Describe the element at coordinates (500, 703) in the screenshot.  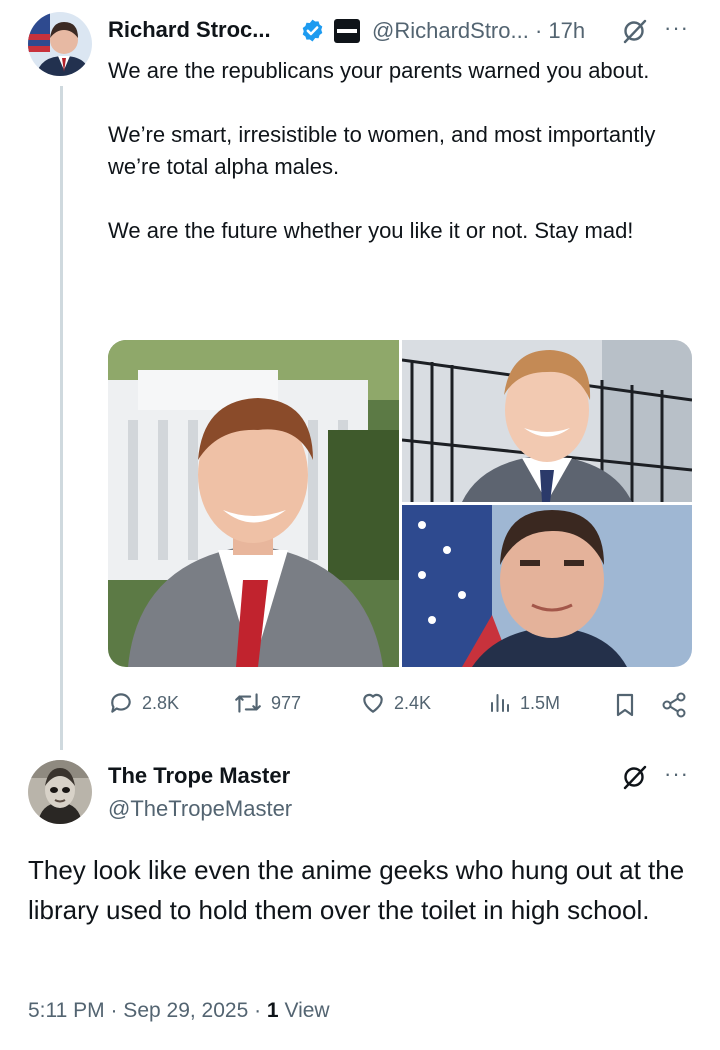
I see `analytics-bars-icon` at that location.